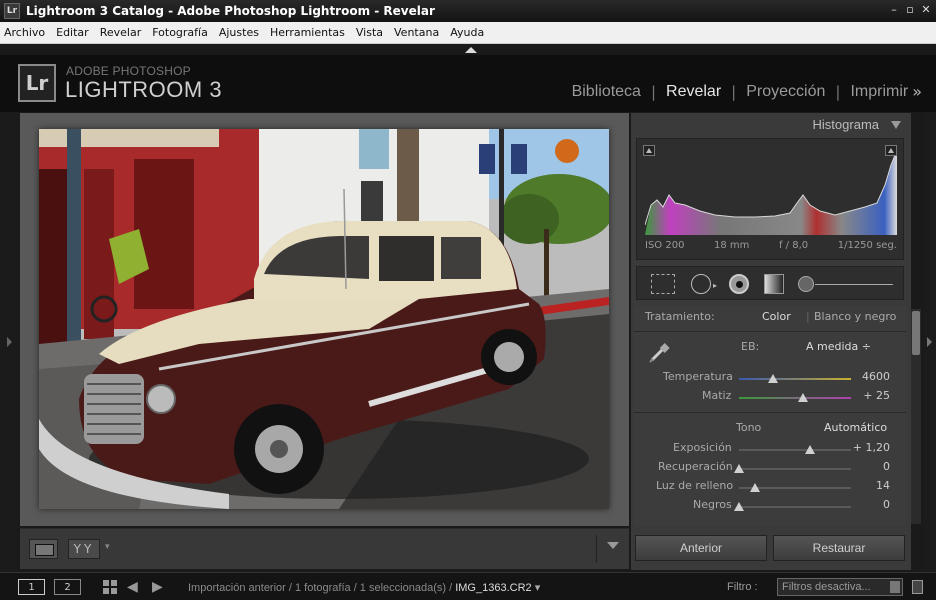 This screenshot has height=600, width=936. Describe the element at coordinates (538, 588) in the screenshot. I see `source-menu-icon: ▾` at that location.